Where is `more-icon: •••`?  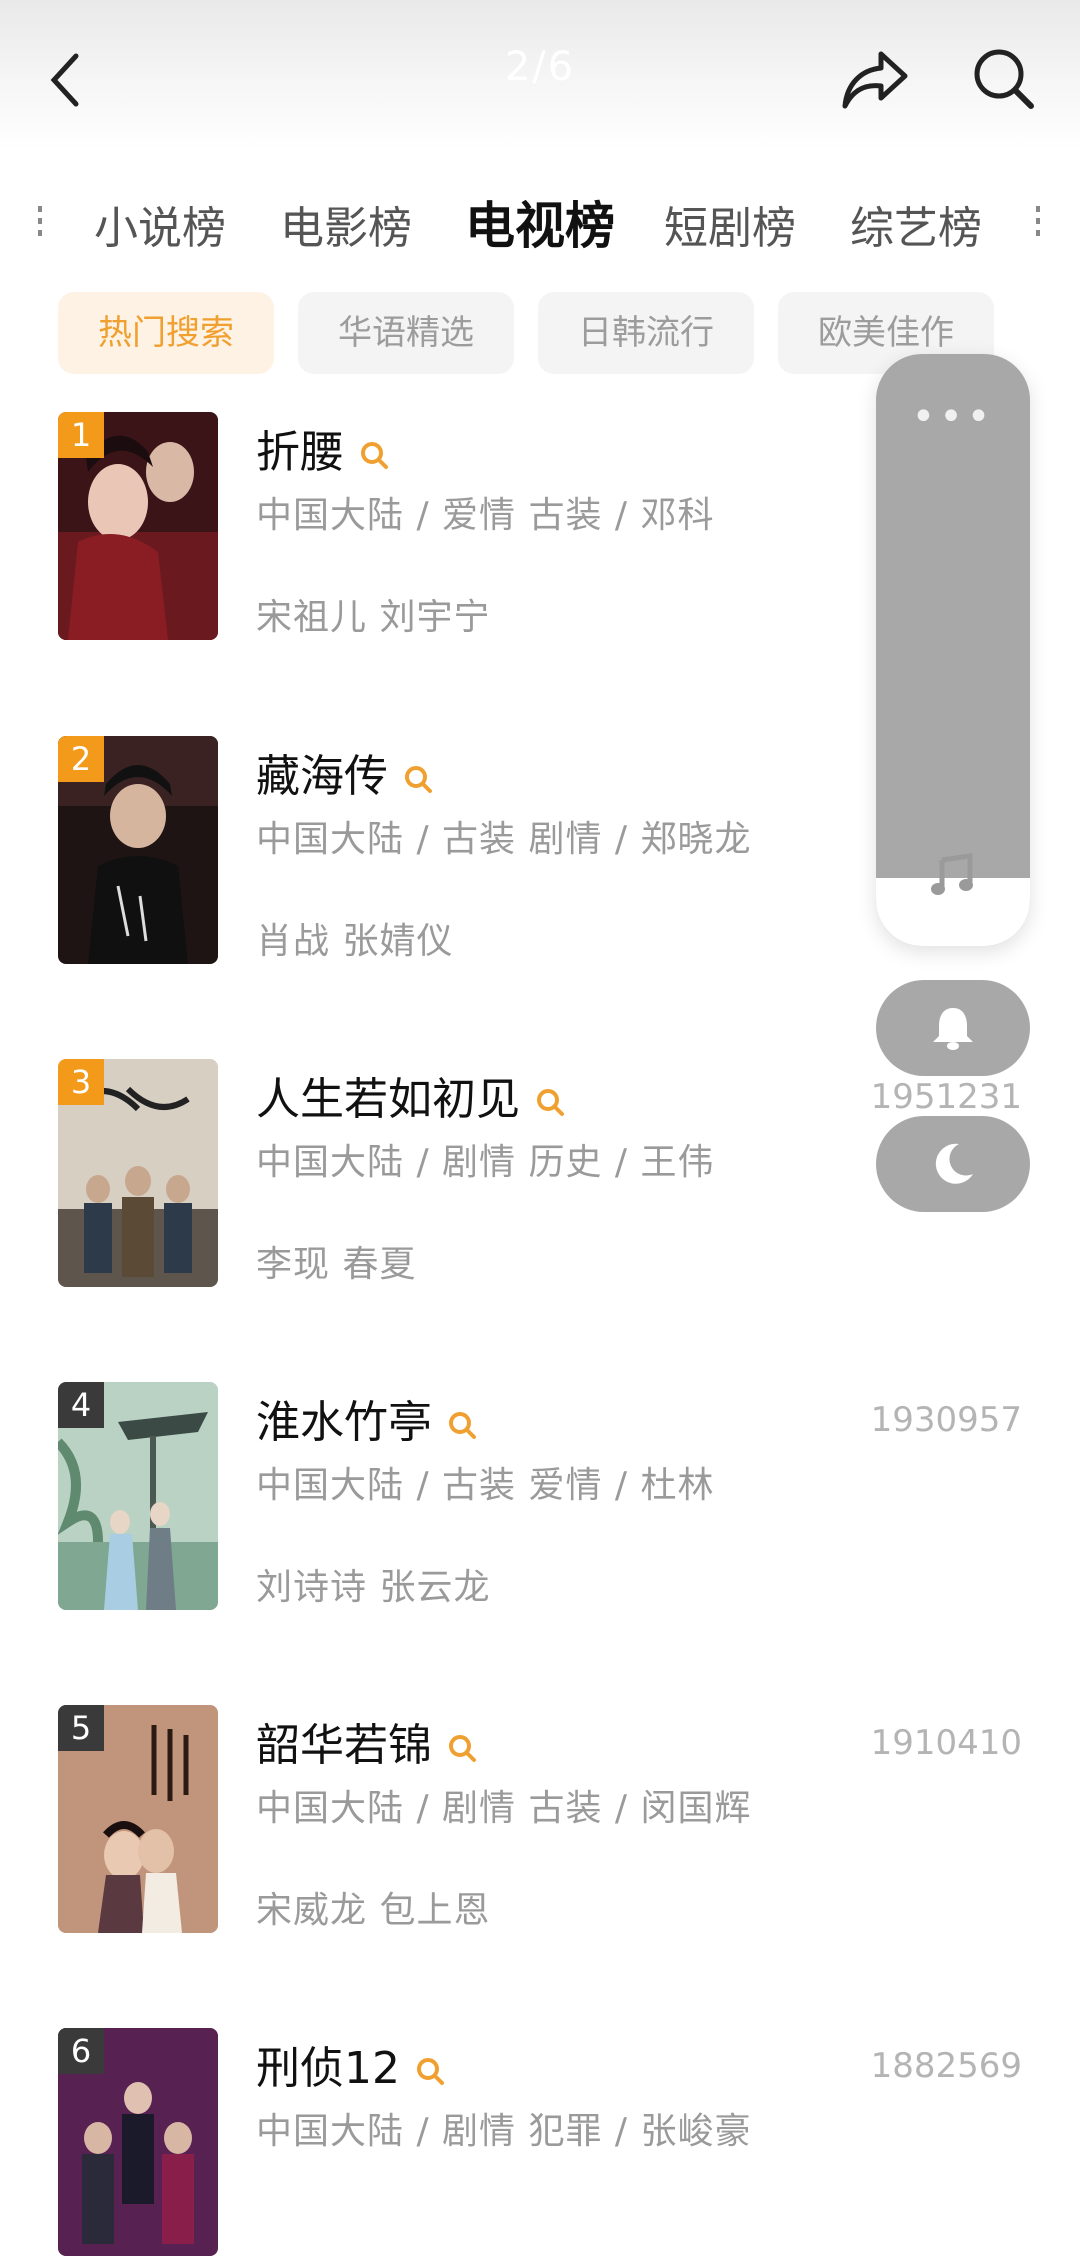 more-icon: ••• is located at coordinates (953, 417).